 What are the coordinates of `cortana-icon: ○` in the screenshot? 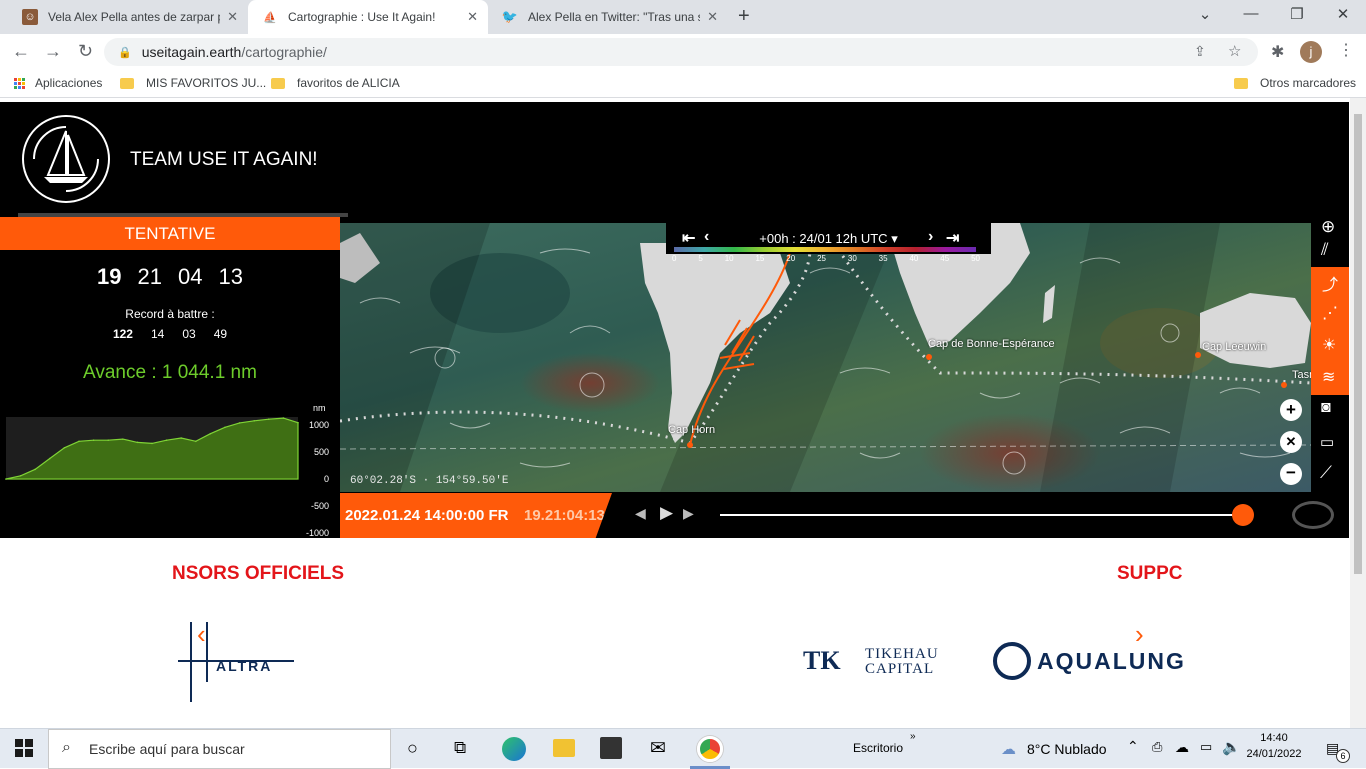 It's located at (412, 748).